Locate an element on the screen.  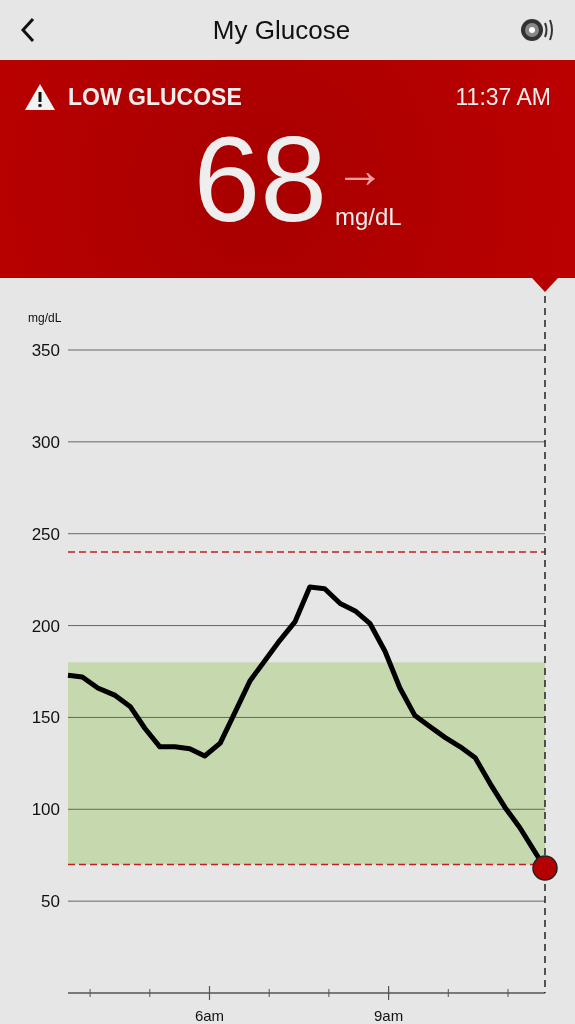
screen-title: My Glucose is located at coordinates (281, 30).